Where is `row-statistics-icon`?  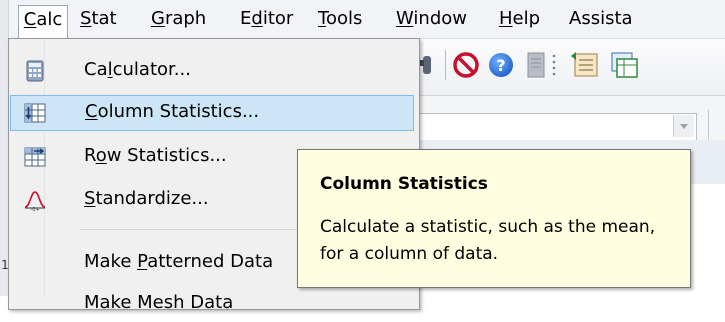
row-statistics-icon is located at coordinates (35, 157).